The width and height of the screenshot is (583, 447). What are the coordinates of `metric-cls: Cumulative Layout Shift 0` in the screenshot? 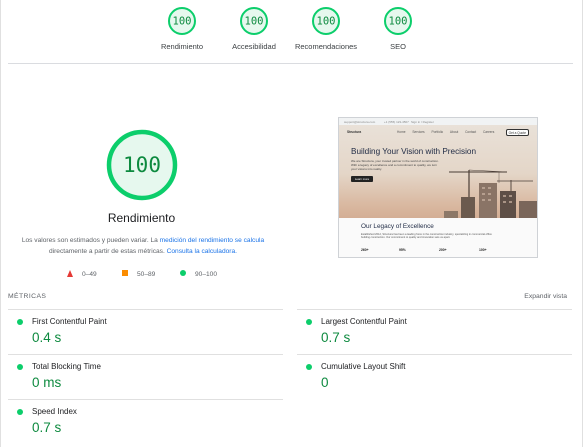 It's located at (434, 376).